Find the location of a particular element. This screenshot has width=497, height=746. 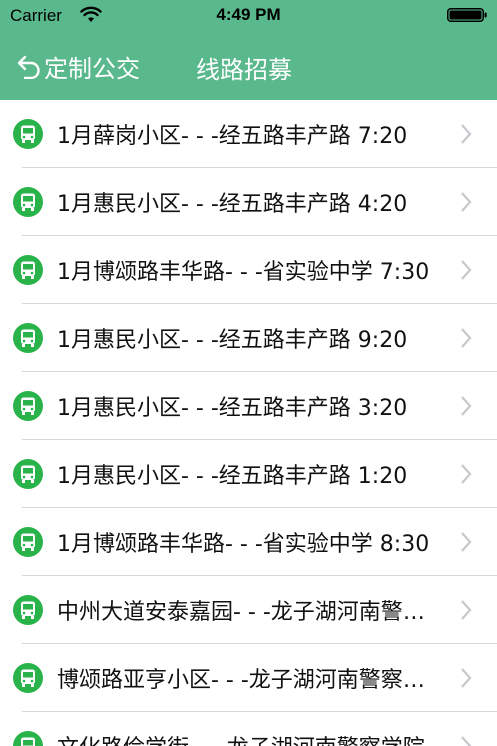

status-bar: Carrier 4:49 PM is located at coordinates (248, 16).